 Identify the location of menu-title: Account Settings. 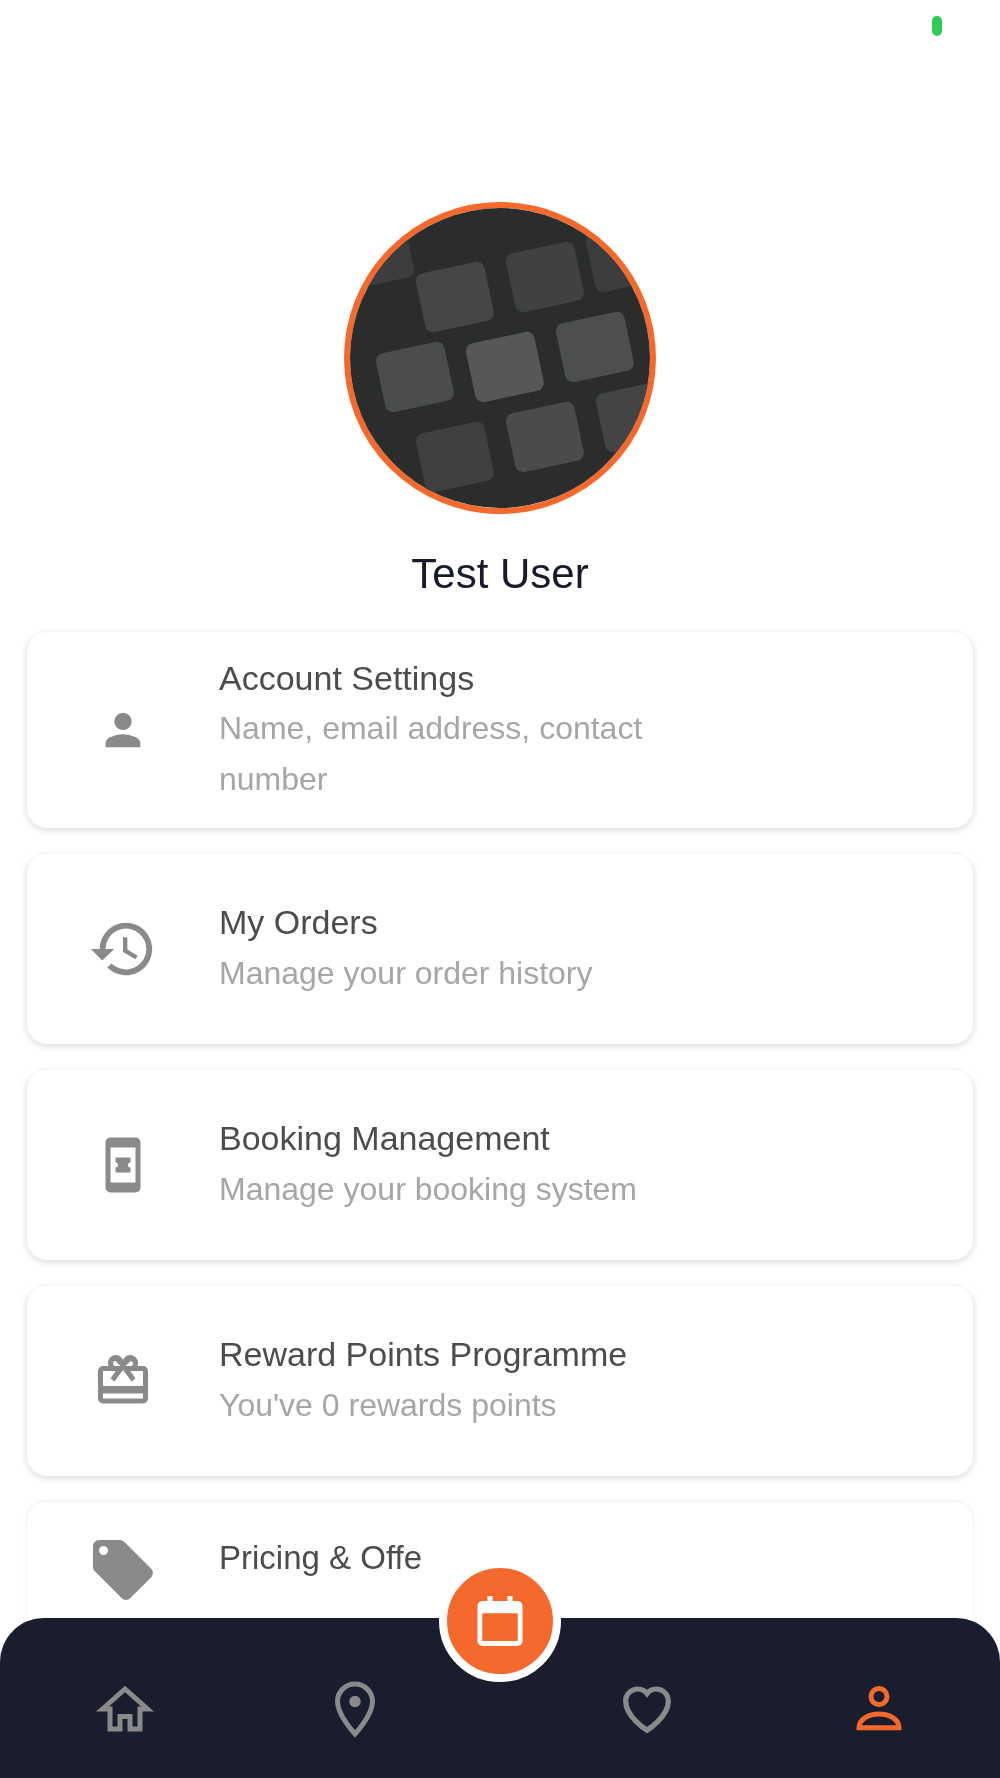
(347, 678).